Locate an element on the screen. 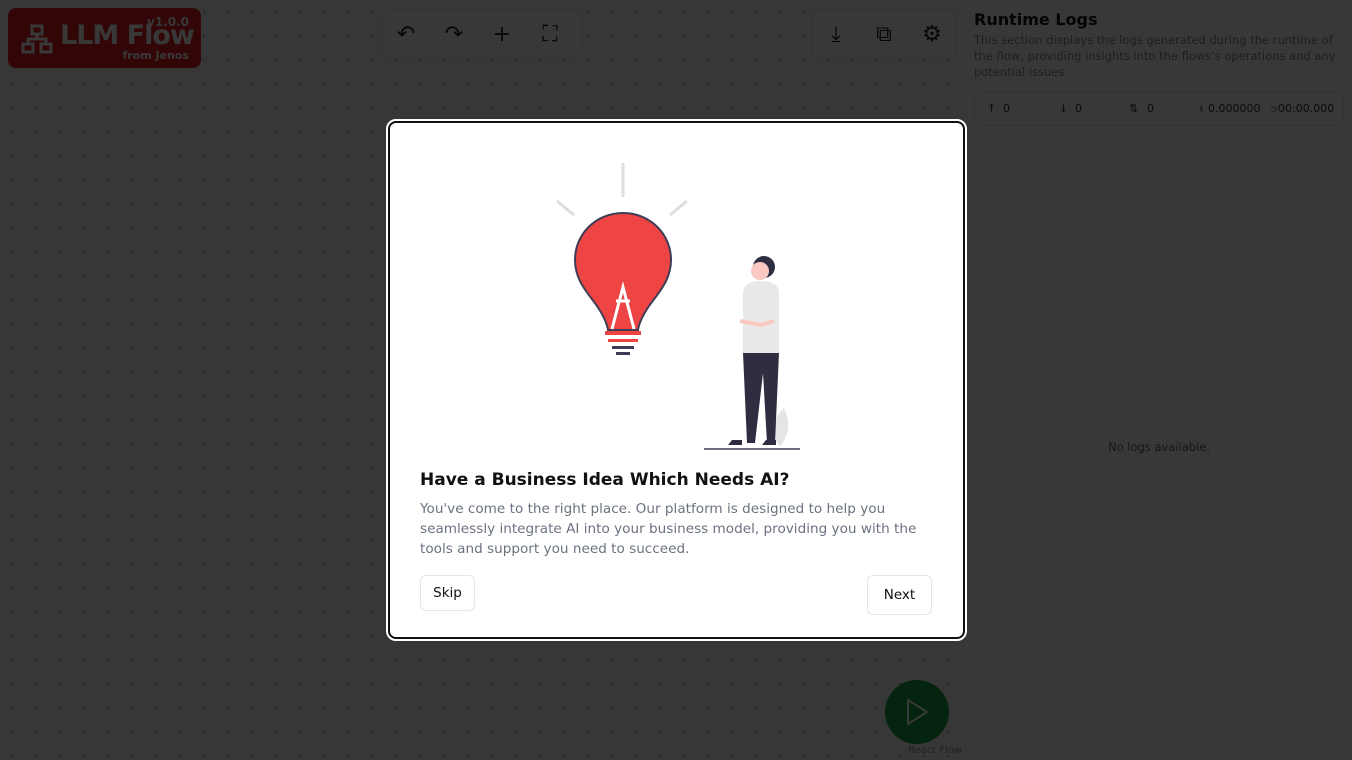 This screenshot has height=760, width=1352. download-button: ⤓ is located at coordinates (836, 34).